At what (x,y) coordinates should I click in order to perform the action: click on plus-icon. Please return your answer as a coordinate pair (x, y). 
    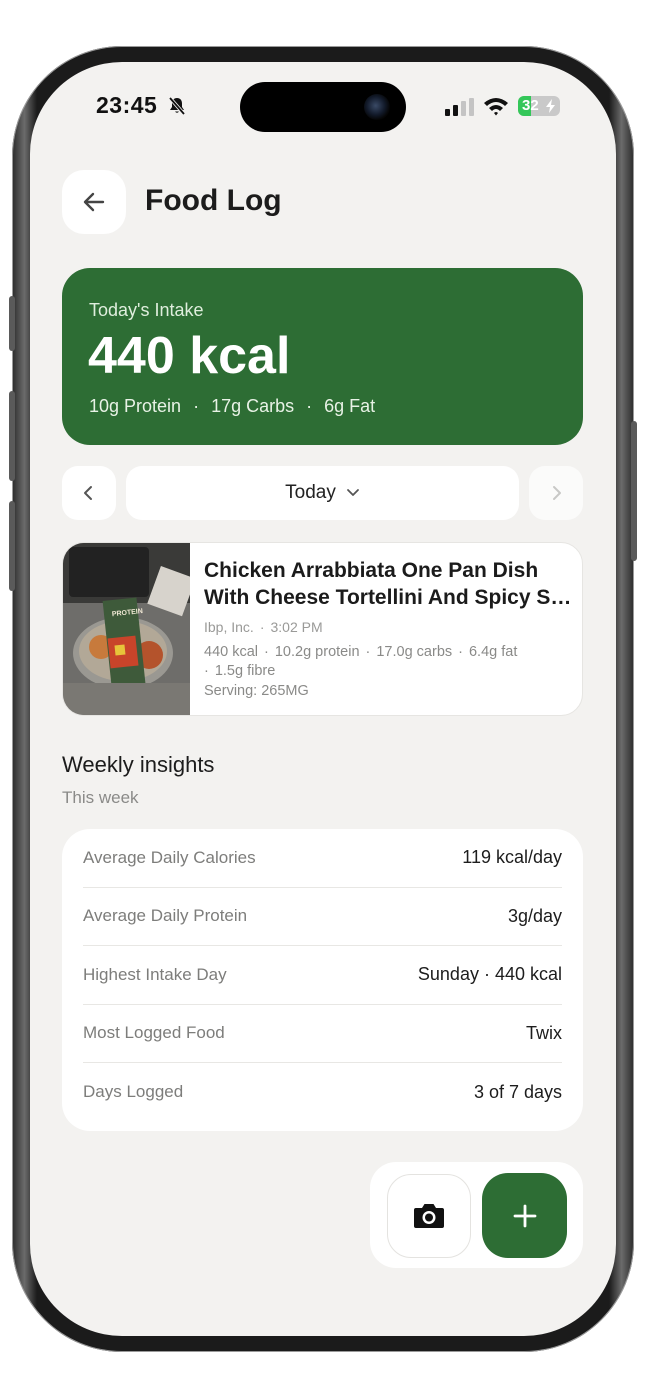
    Looking at the image, I should click on (524, 1215).